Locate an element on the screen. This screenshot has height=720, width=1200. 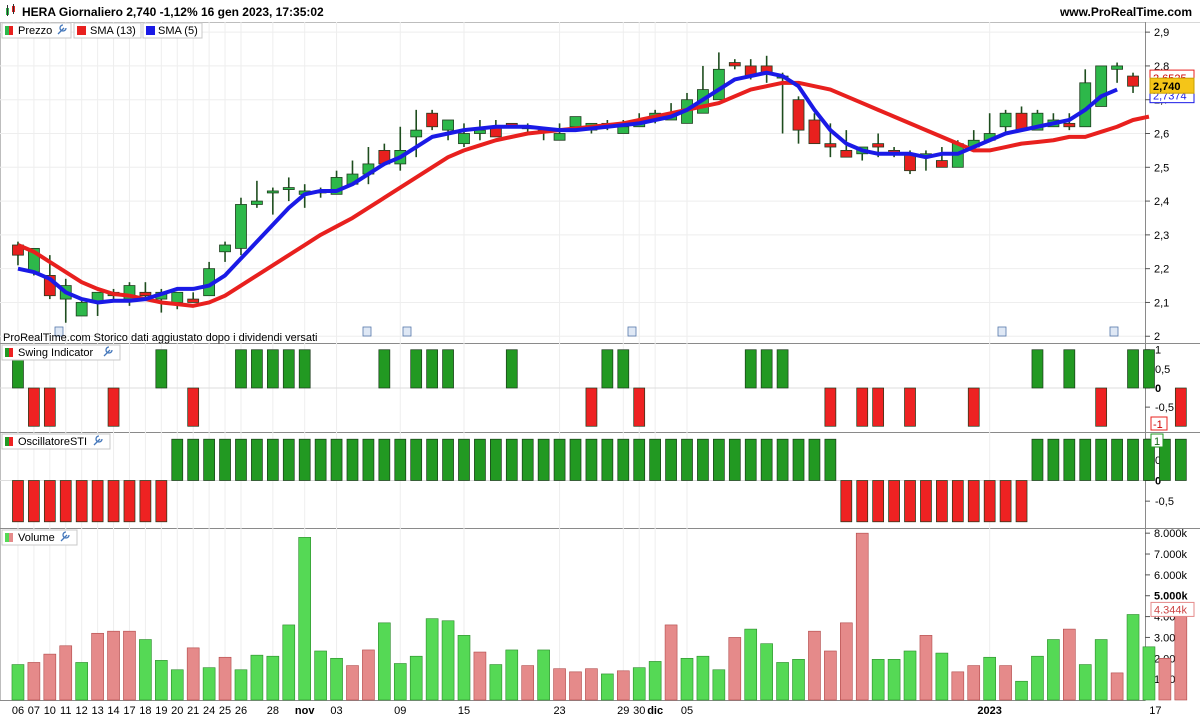
x-tick-label: 17 is located at coordinates (1155, 711).